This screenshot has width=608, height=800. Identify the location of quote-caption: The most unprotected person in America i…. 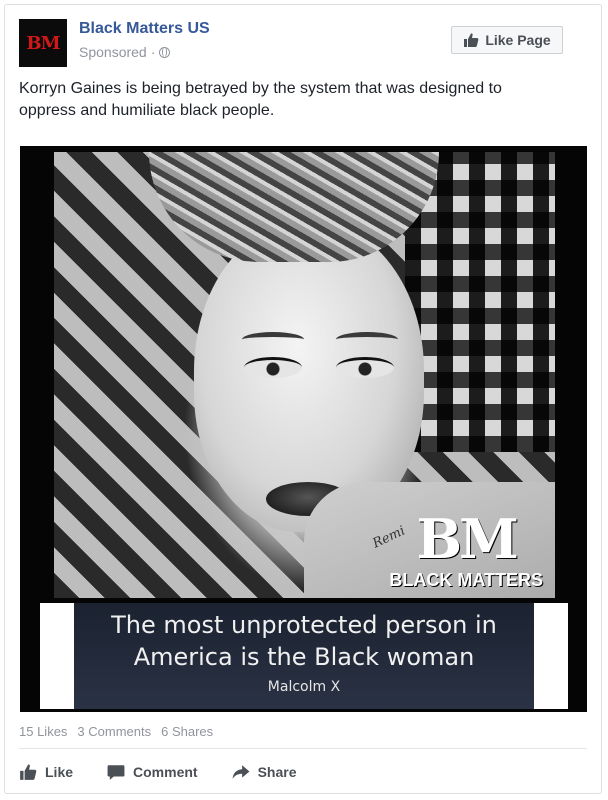
(304, 656).